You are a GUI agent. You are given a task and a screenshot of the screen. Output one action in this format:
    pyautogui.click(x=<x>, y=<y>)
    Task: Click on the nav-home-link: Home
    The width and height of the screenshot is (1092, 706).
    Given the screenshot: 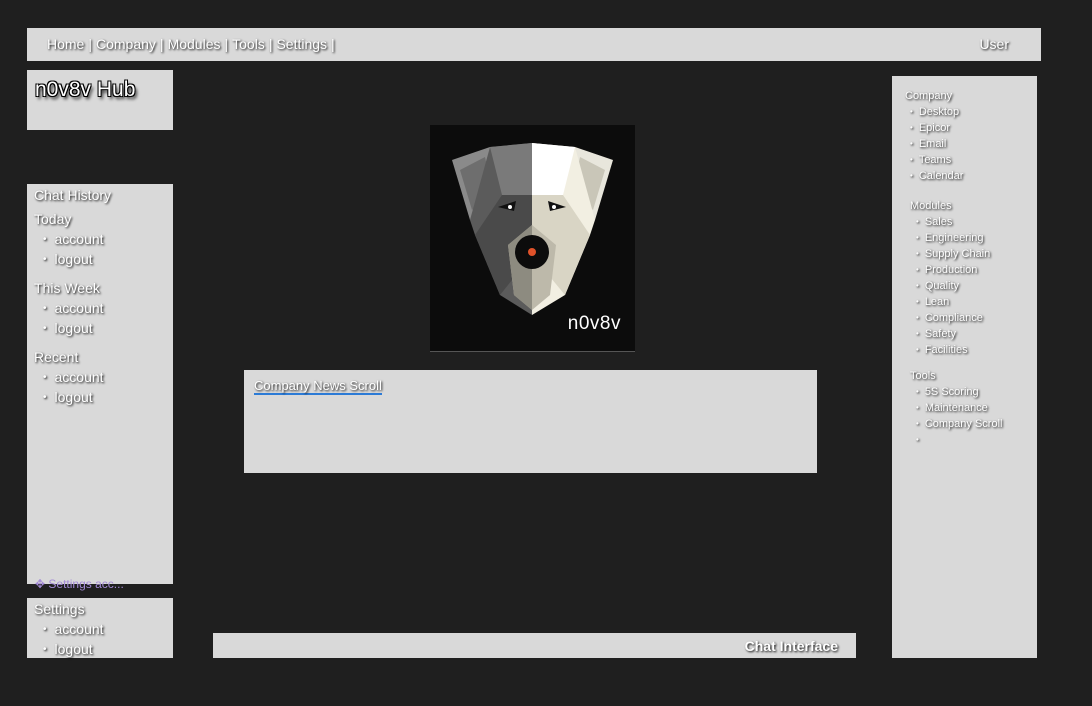 What is the action you would take?
    pyautogui.click(x=65, y=44)
    